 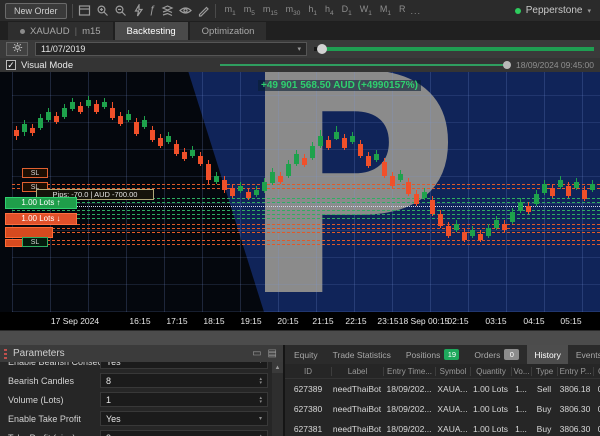 What do you see at coordinates (184, 399) in the screenshot?
I see `parameter-value-input: 1 ▴ ▾` at bounding box center [184, 399].